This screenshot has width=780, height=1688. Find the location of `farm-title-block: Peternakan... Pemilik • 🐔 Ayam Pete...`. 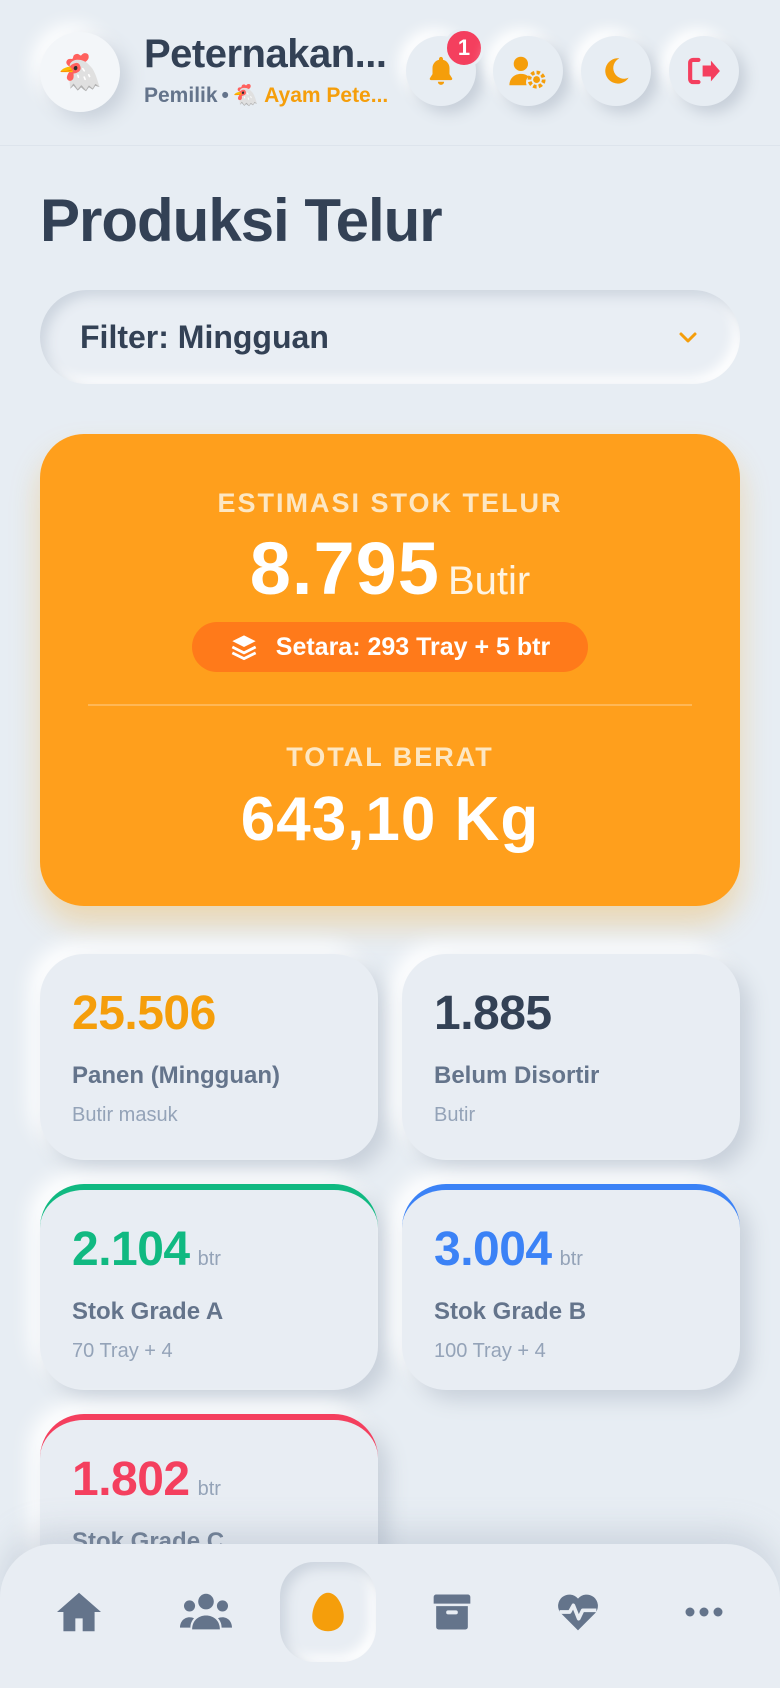

farm-title-block: Peternakan... Pemilik • 🐔 Ayam Pete... is located at coordinates (273, 70).